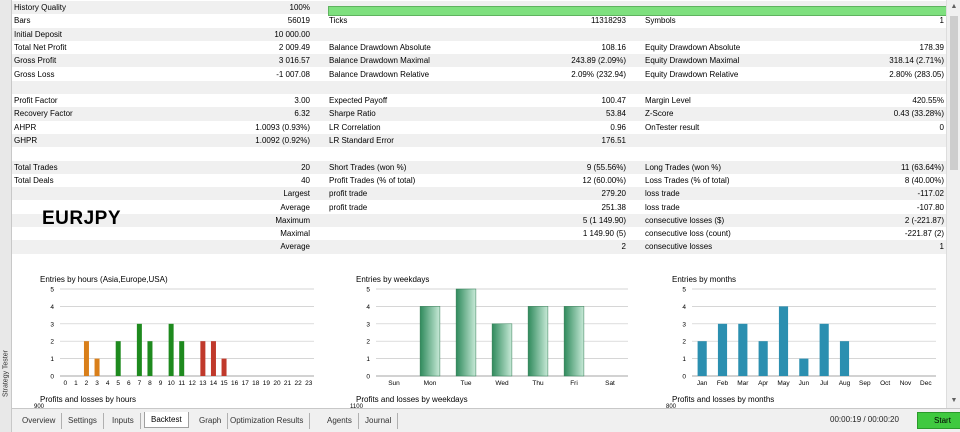 The height and width of the screenshot is (432, 960). I want to click on row-label: consecutive loss (count), so click(688, 234).